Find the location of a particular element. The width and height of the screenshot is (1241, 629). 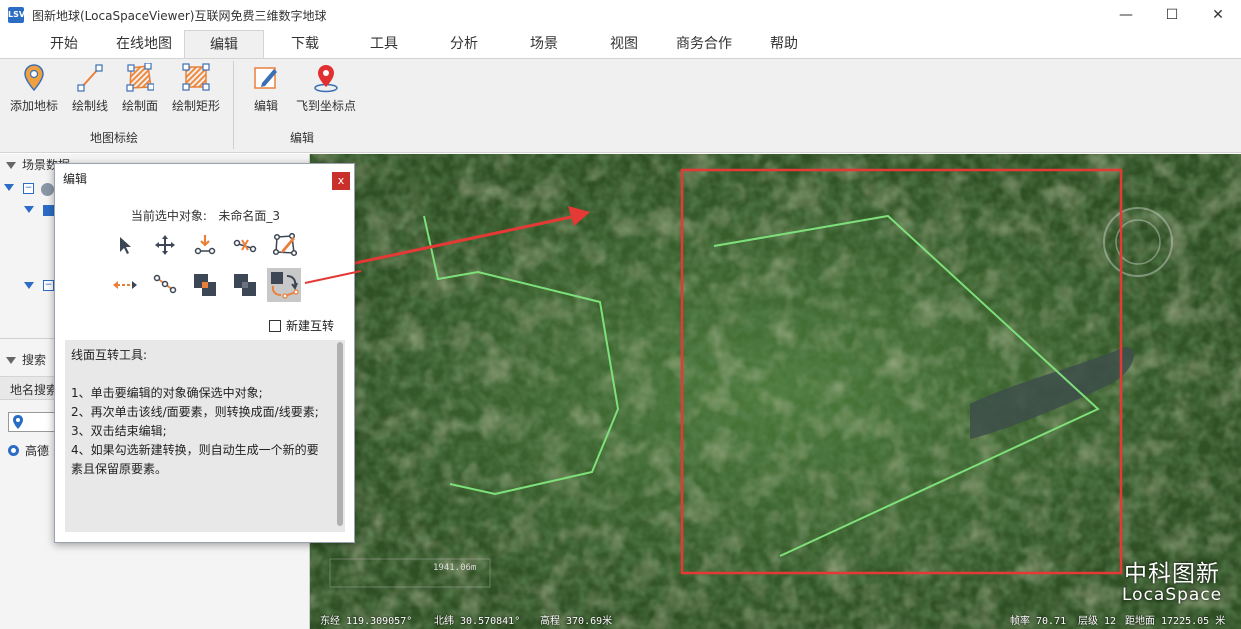

new-convert-checkbox: 新建互转 is located at coordinates (301, 325).